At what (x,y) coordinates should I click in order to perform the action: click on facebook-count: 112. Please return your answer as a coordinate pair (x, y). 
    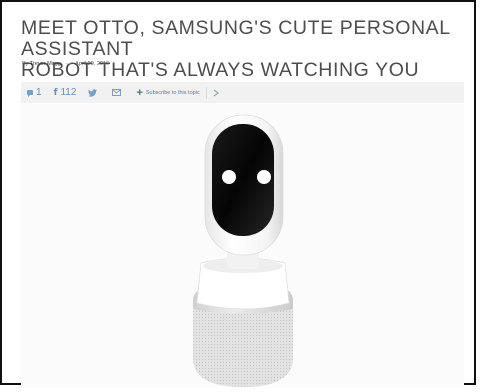
    Looking at the image, I should click on (68, 92).